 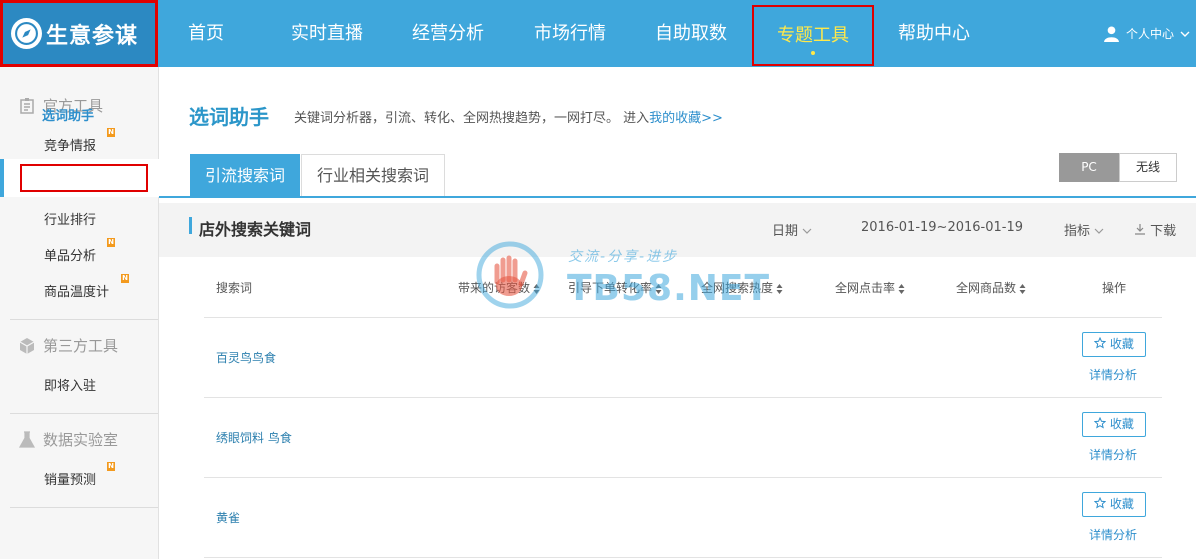 What do you see at coordinates (472, 118) in the screenshot?
I see `description-text: 关键词分析器，引流、转化、全网热搜趋势，一网打尽。 进入` at bounding box center [472, 118].